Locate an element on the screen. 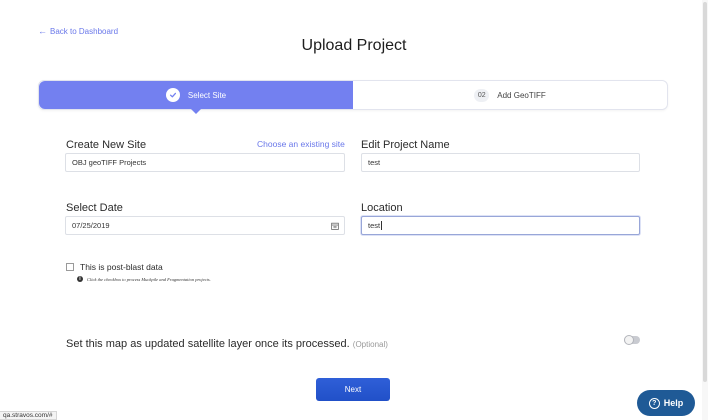 The width and height of the screenshot is (708, 420). back-to-dashboard-link: ← Back to Dashboard is located at coordinates (78, 31).